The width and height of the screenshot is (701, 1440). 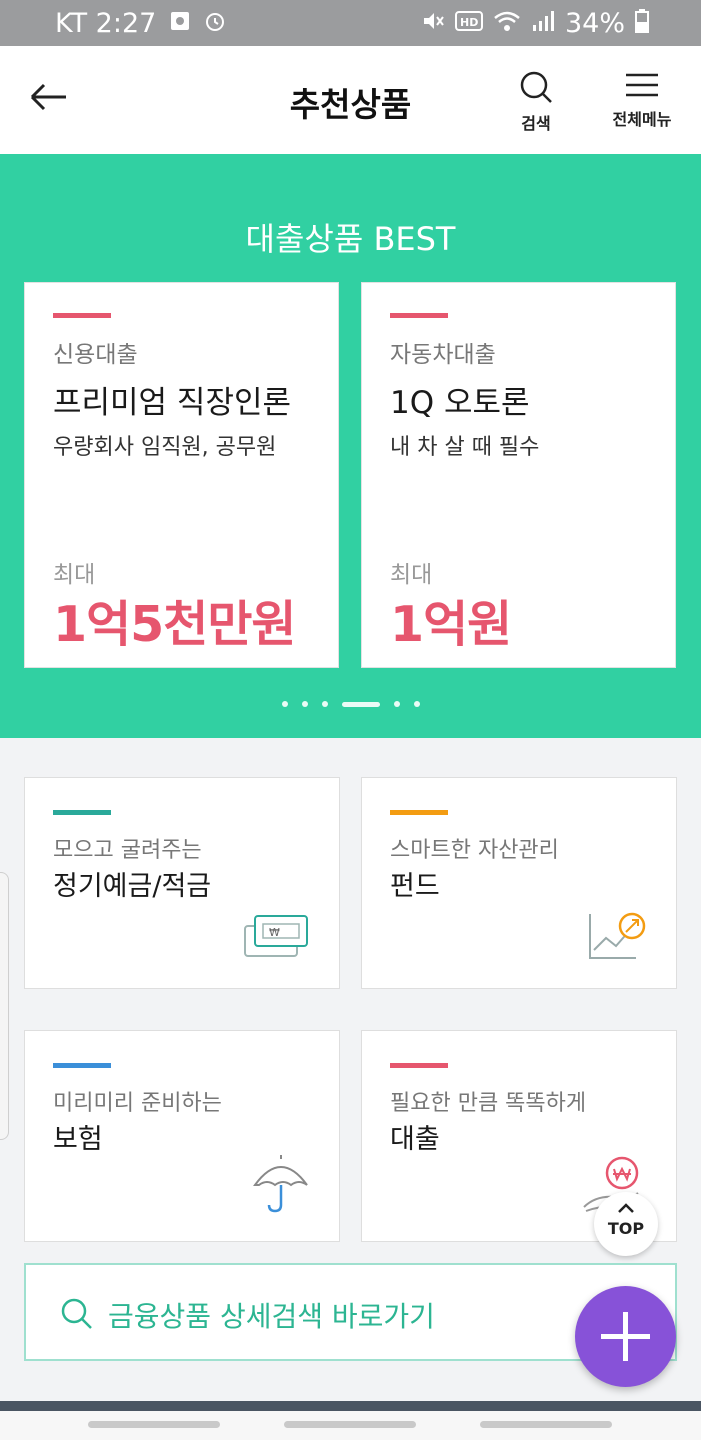 What do you see at coordinates (443, 355) in the screenshot?
I see `card-category: 자동차대출` at bounding box center [443, 355].